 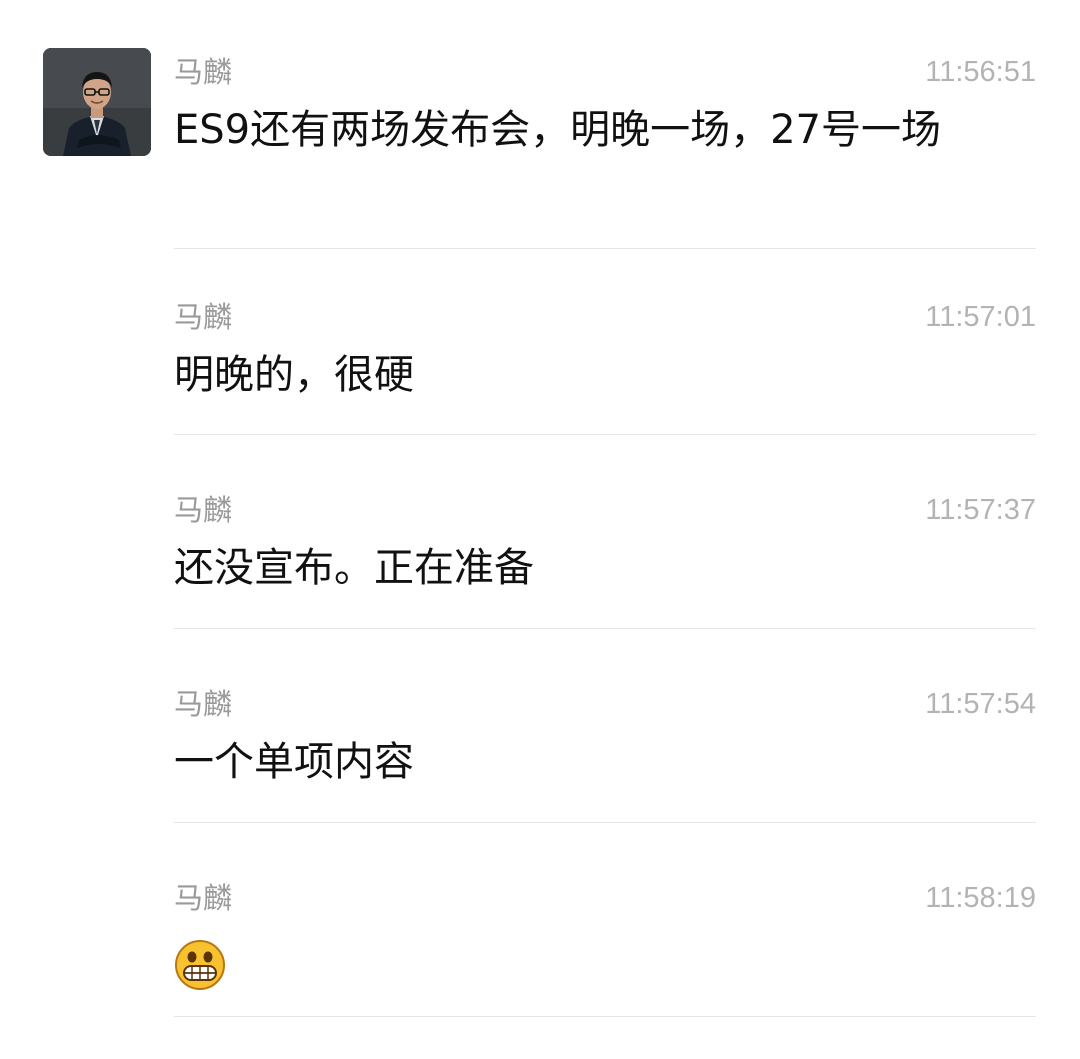 What do you see at coordinates (980, 704) in the screenshot?
I see `message-time: 11:57:54` at bounding box center [980, 704].